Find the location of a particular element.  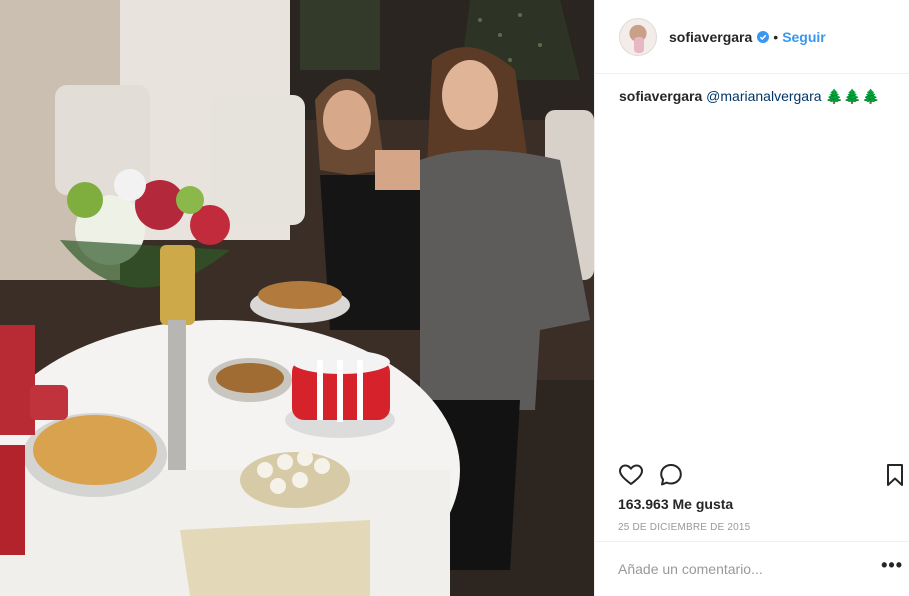

caption-emoji: 🌲🌲🌲 is located at coordinates (853, 96).